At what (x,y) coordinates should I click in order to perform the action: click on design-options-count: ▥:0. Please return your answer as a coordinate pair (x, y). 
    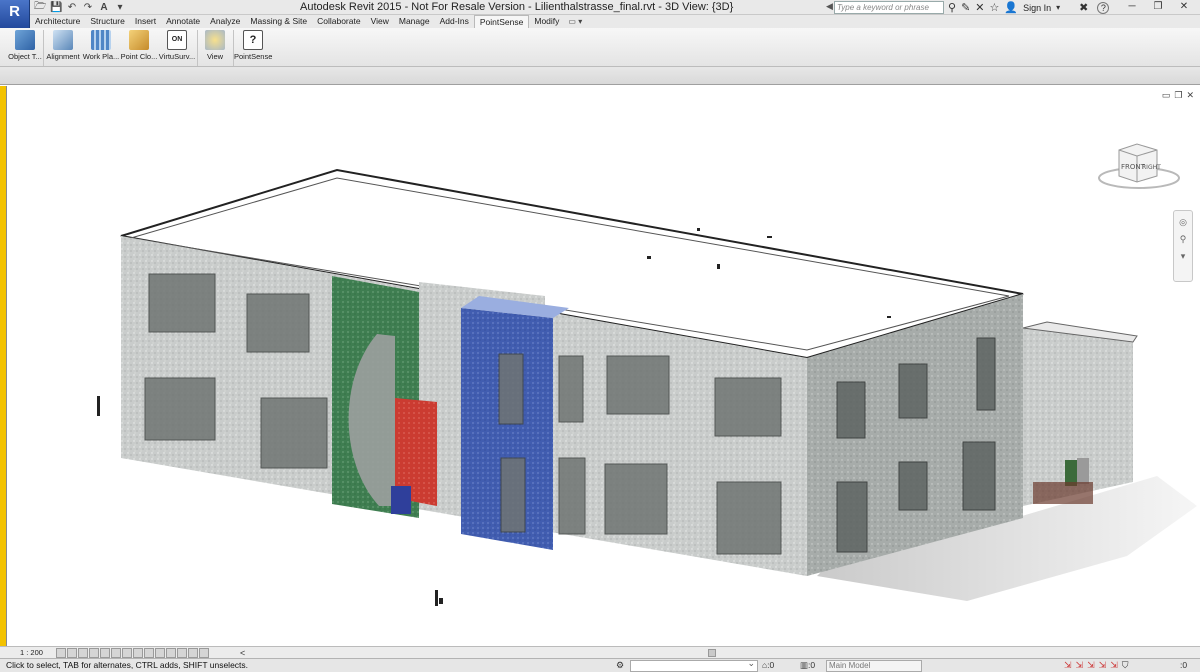
    Looking at the image, I should click on (808, 665).